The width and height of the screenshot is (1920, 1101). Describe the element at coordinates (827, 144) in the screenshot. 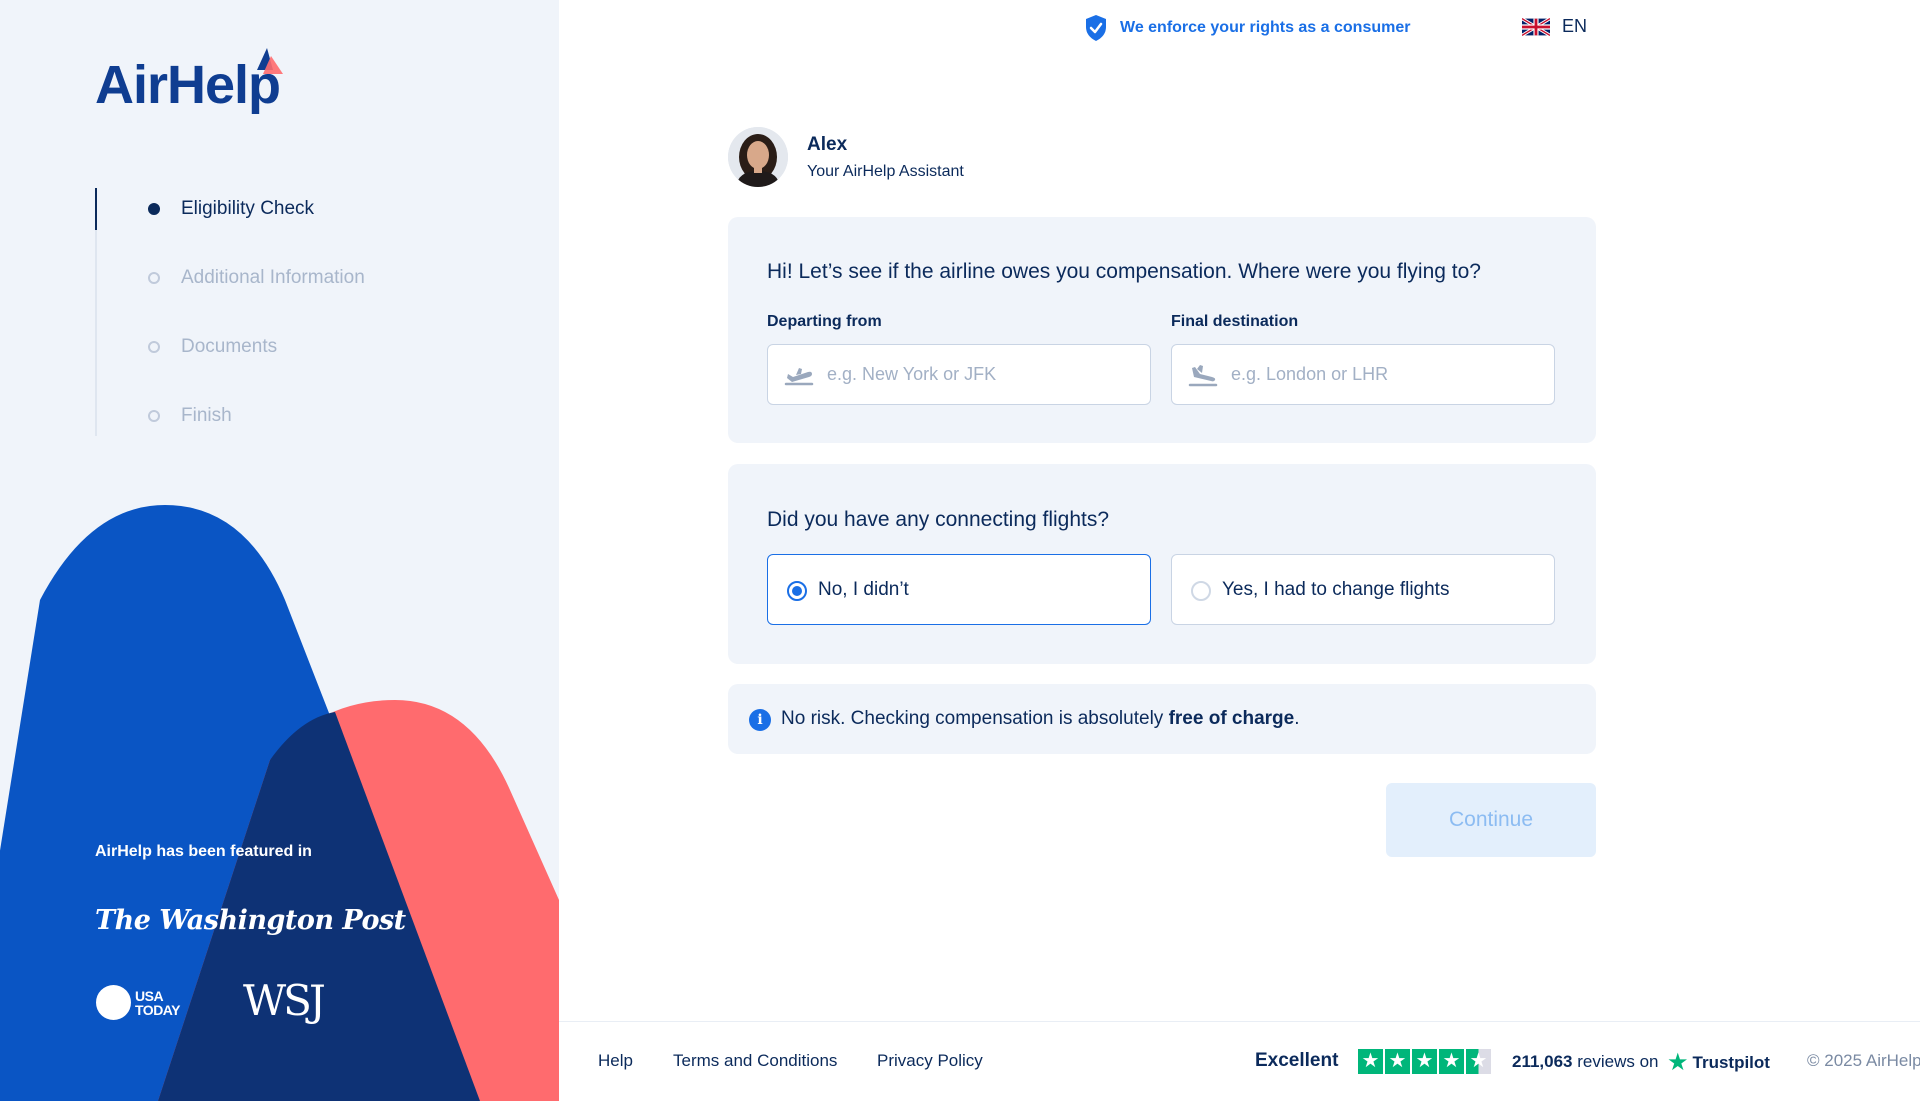

I see `assistant-name: Alex` at that location.